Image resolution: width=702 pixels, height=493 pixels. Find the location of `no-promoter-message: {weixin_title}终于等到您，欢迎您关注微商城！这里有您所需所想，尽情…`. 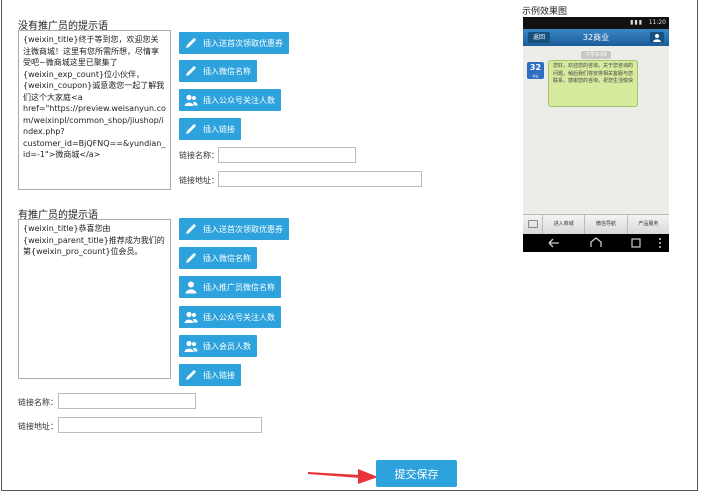

no-promoter-message: {weixin_title}终于等到您，欢迎您关注微商城！这里有您所需所想，尽情… is located at coordinates (94, 110).